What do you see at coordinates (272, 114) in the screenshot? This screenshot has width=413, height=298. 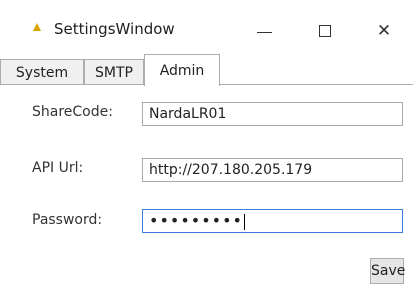 I see `sharecode-input` at bounding box center [272, 114].